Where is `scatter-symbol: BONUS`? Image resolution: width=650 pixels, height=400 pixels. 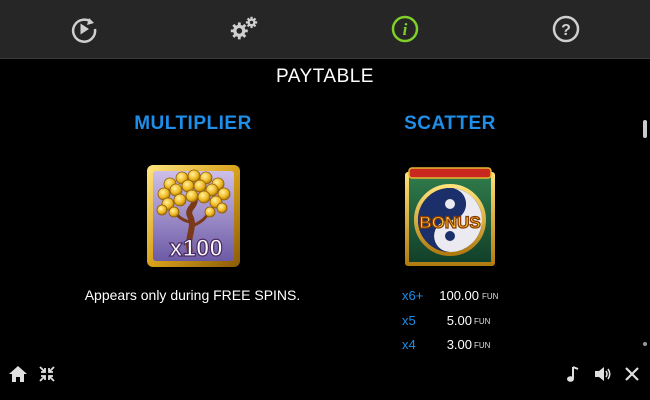
scatter-symbol: BONUS is located at coordinates (450, 218).